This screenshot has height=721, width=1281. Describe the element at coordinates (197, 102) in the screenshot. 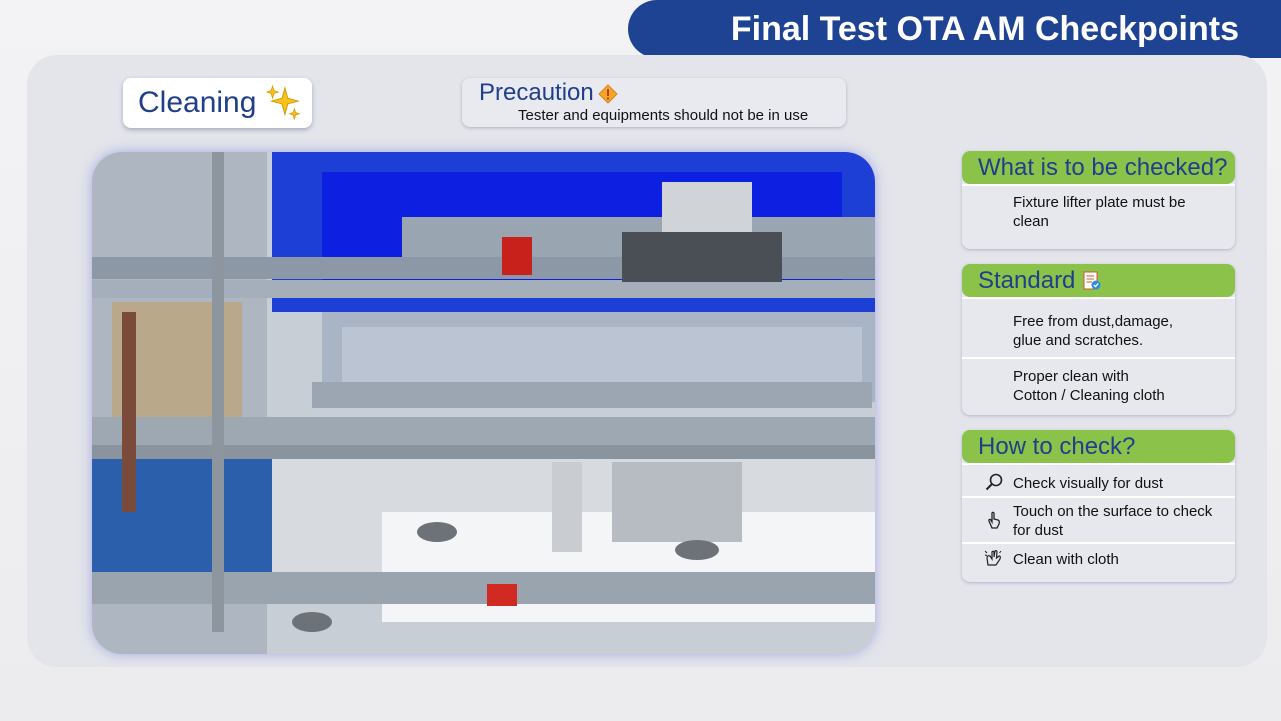

I see `cleaning-label: Cleaning` at that location.